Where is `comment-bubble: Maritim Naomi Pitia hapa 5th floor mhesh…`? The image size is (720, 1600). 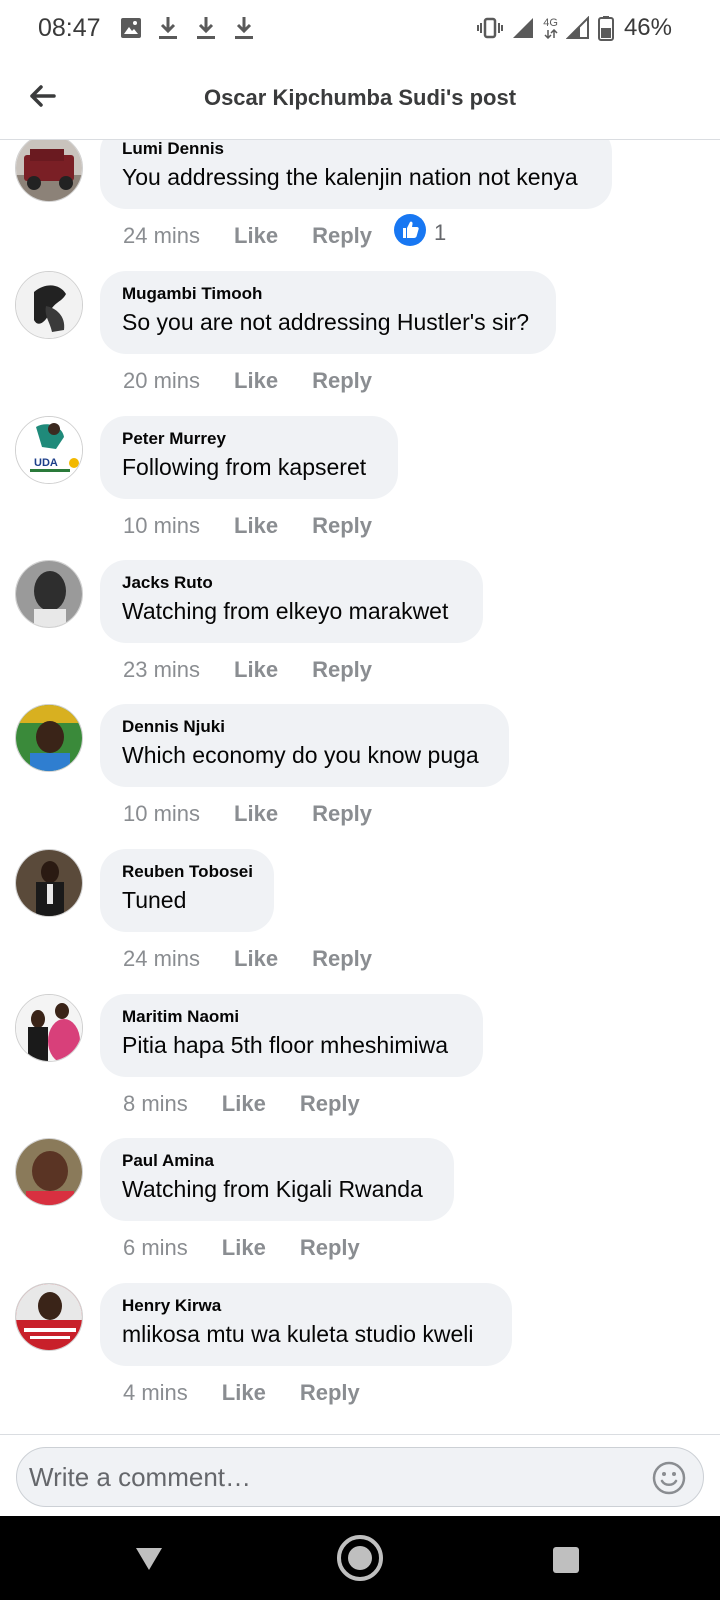 comment-bubble: Maritim Naomi Pitia hapa 5th floor mhesh… is located at coordinates (291, 1035).